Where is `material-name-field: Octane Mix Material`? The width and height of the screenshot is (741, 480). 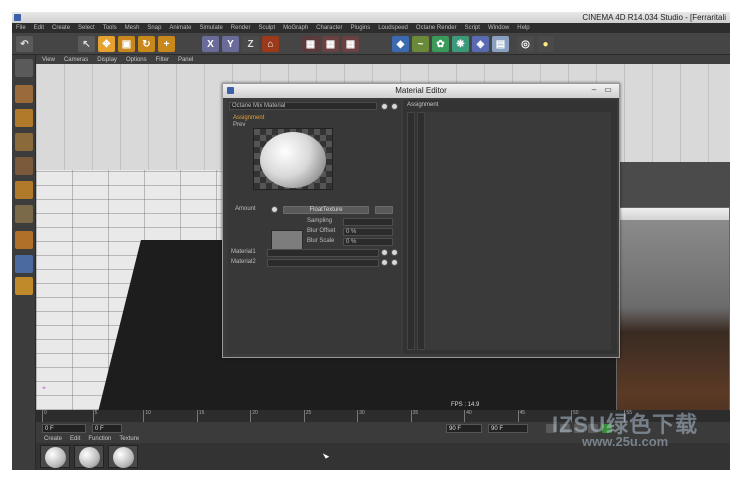 material-name-field: Octane Mix Material is located at coordinates (303, 106).